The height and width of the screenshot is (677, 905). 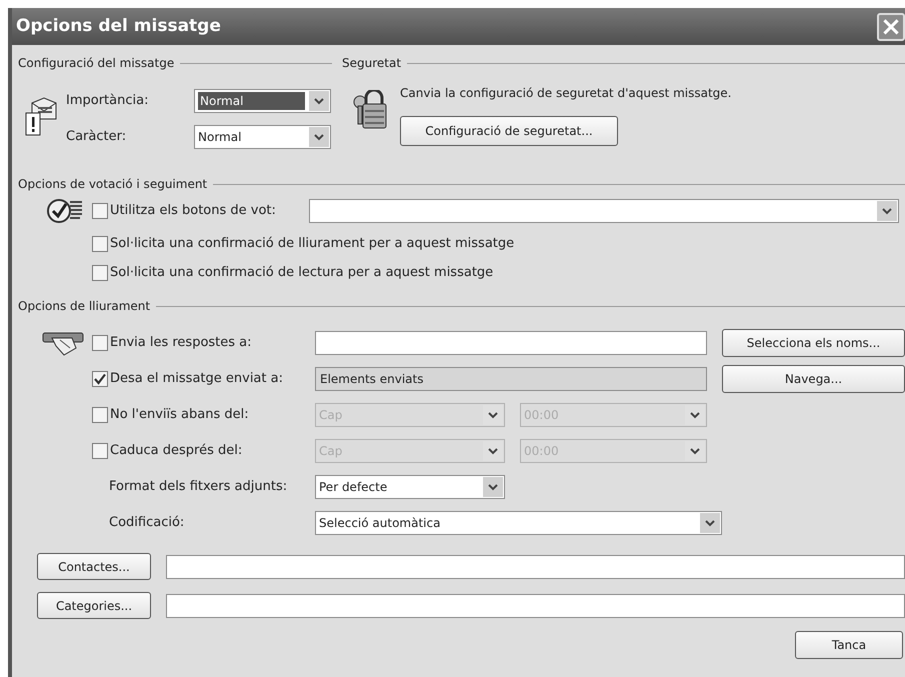 I want to click on field-label: Format dels fitxers adjunts:, so click(x=198, y=487).